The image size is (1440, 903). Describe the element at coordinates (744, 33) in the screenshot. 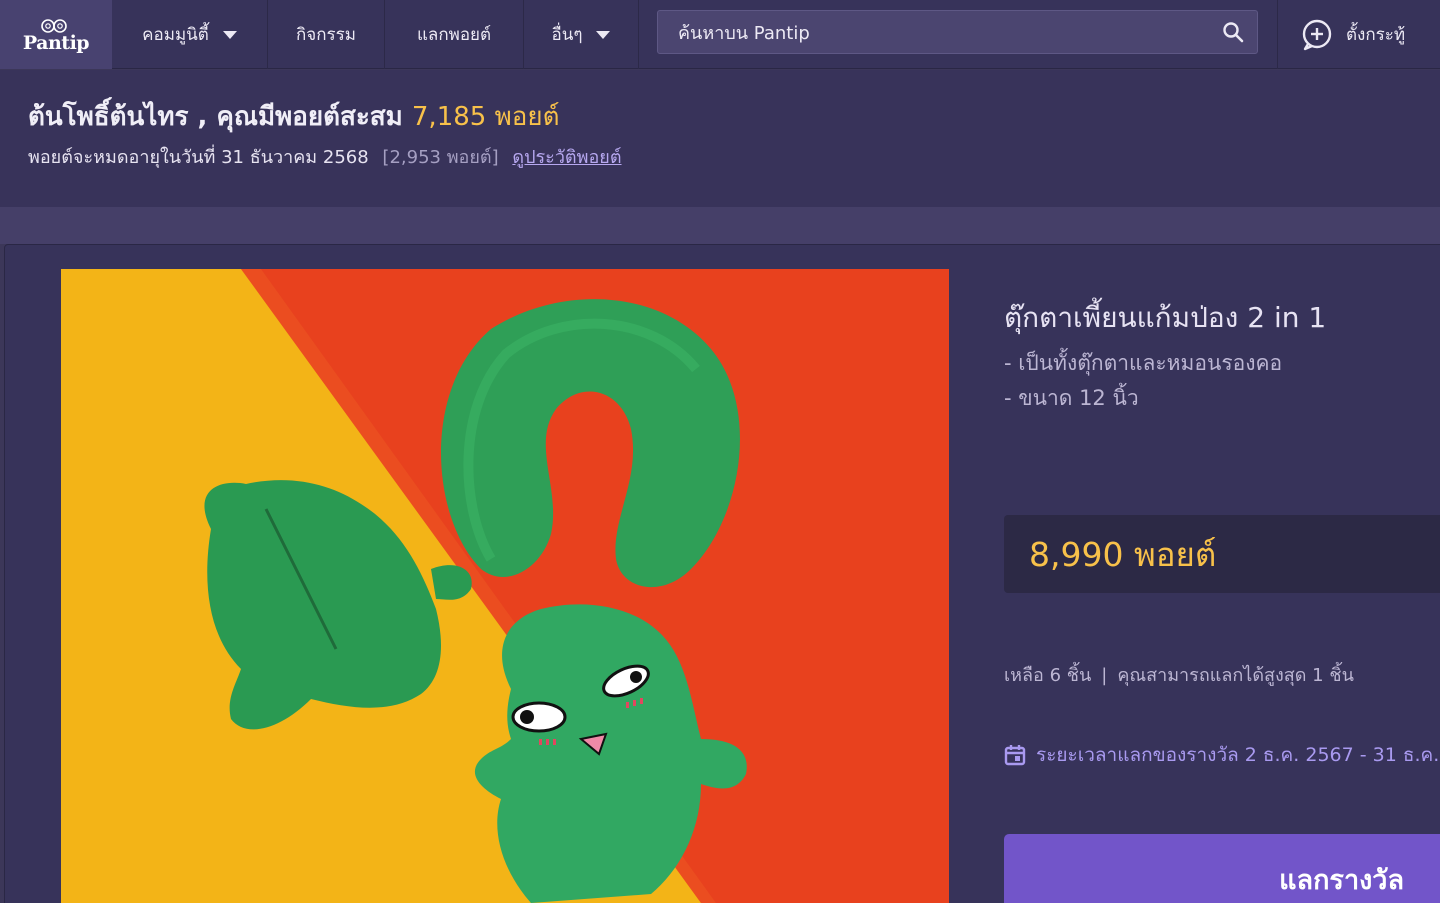

I see `search-placeholder: ค้นหาบน Pantip` at that location.